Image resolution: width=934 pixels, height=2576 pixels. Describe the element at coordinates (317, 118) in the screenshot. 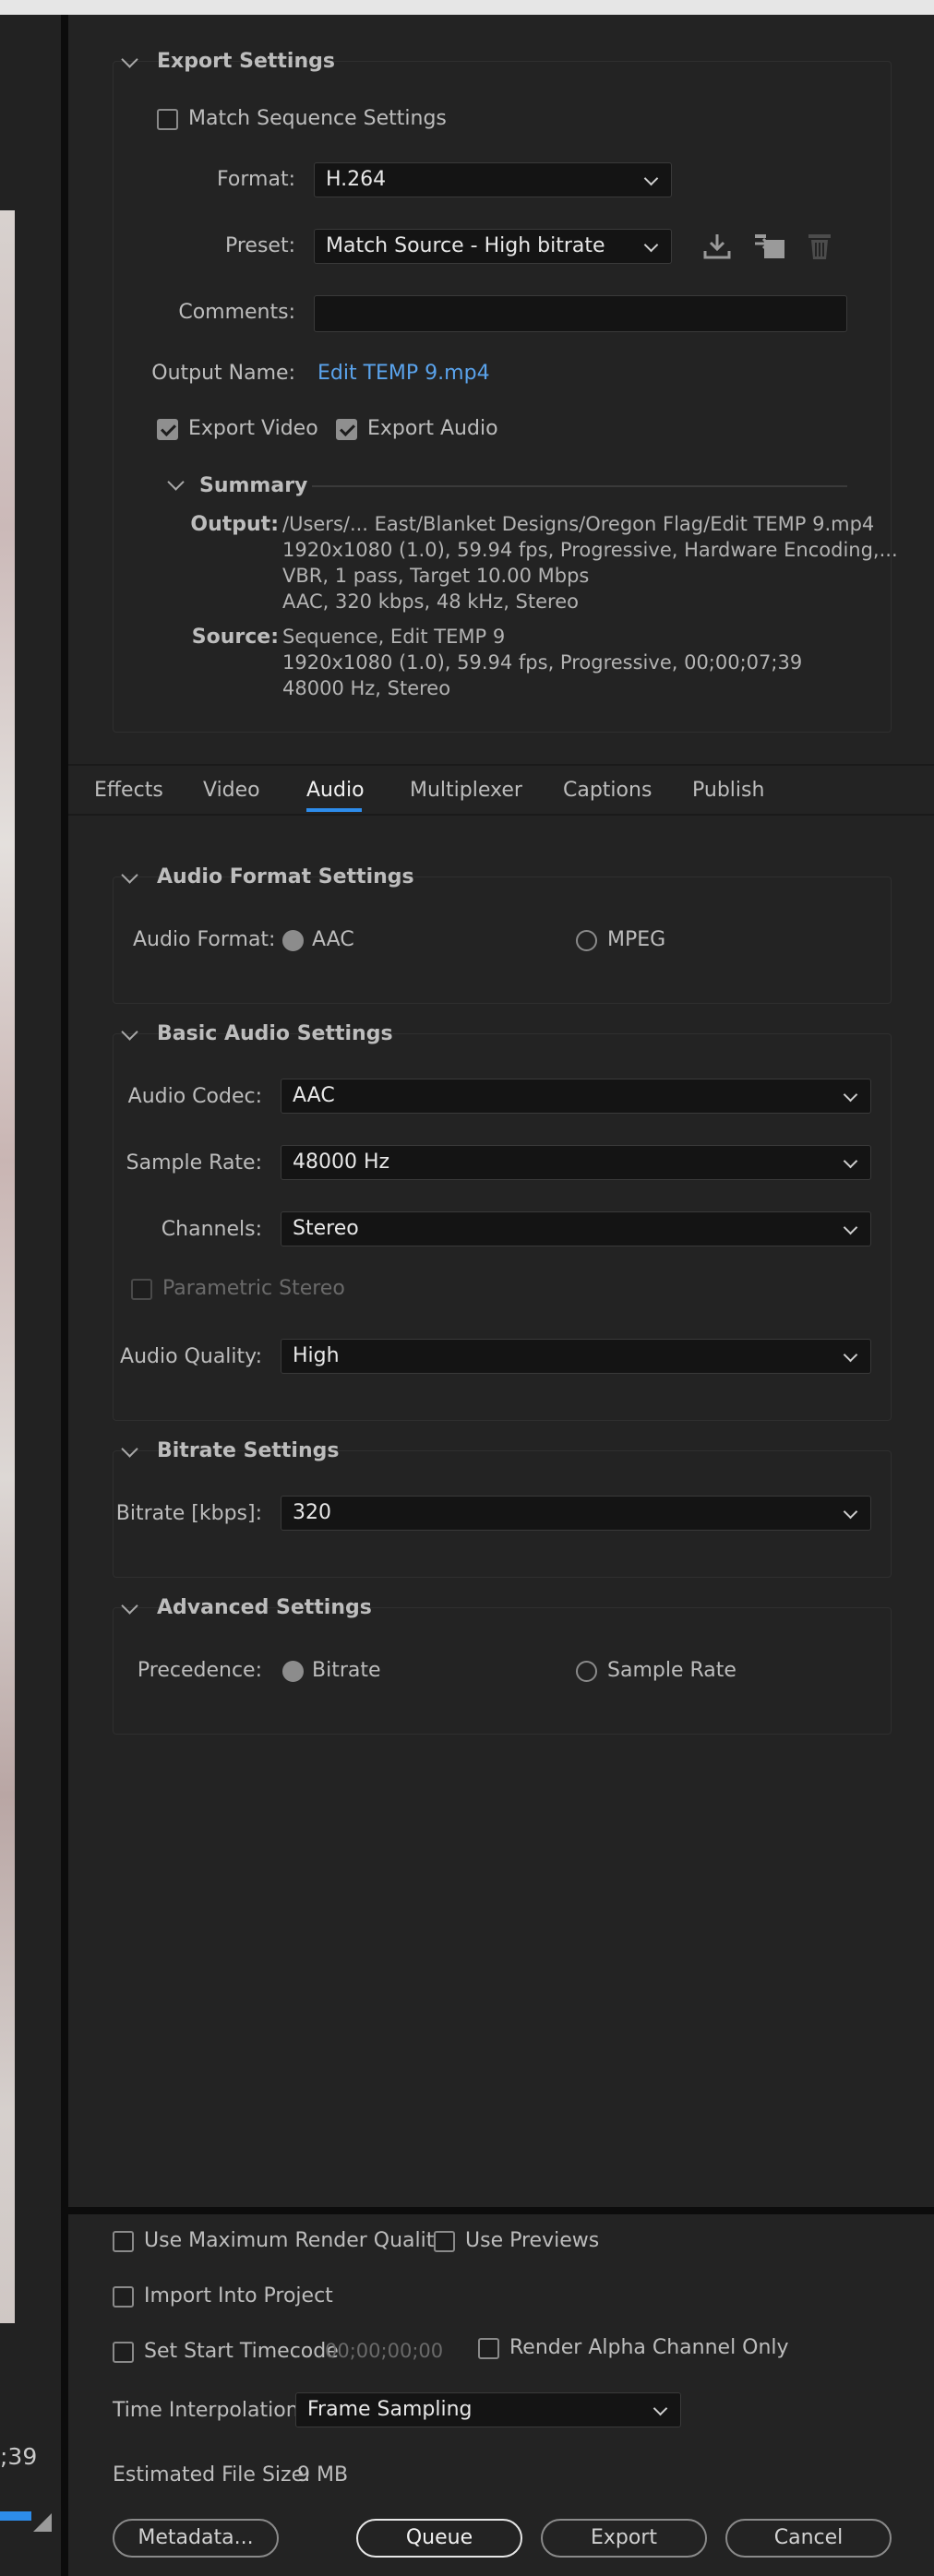

I see `match-sequence-label: Match Sequence Settings` at that location.